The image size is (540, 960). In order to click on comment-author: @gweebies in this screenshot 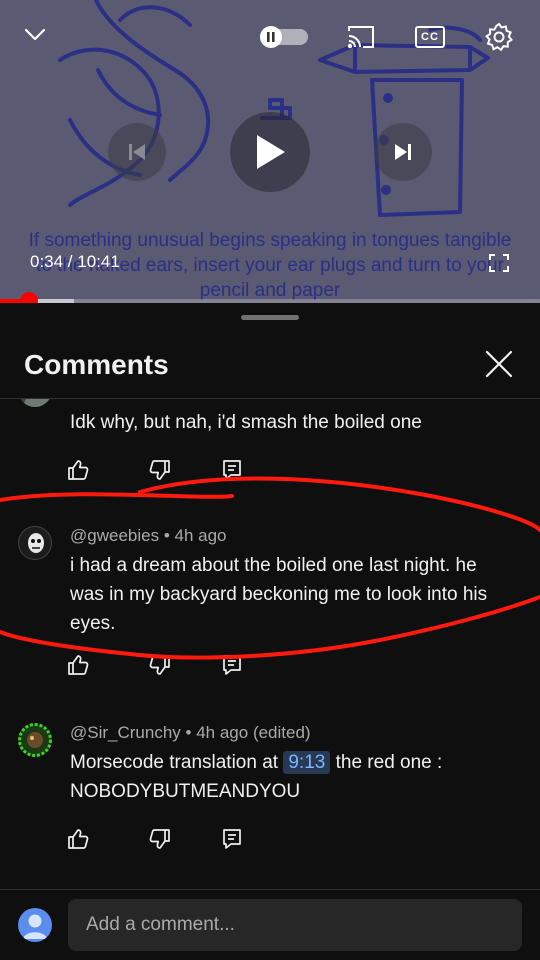, I will do `click(114, 535)`.